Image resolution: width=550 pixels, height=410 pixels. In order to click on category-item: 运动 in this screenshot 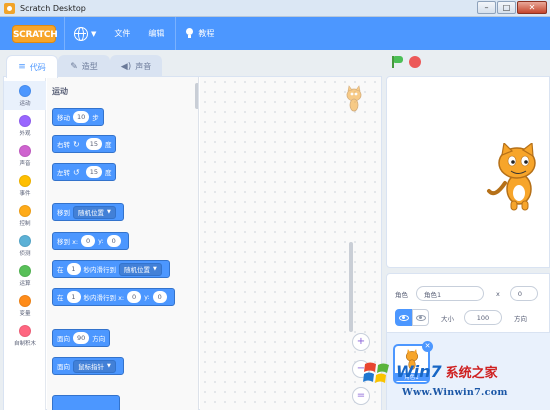, I will do `click(25, 95)`.